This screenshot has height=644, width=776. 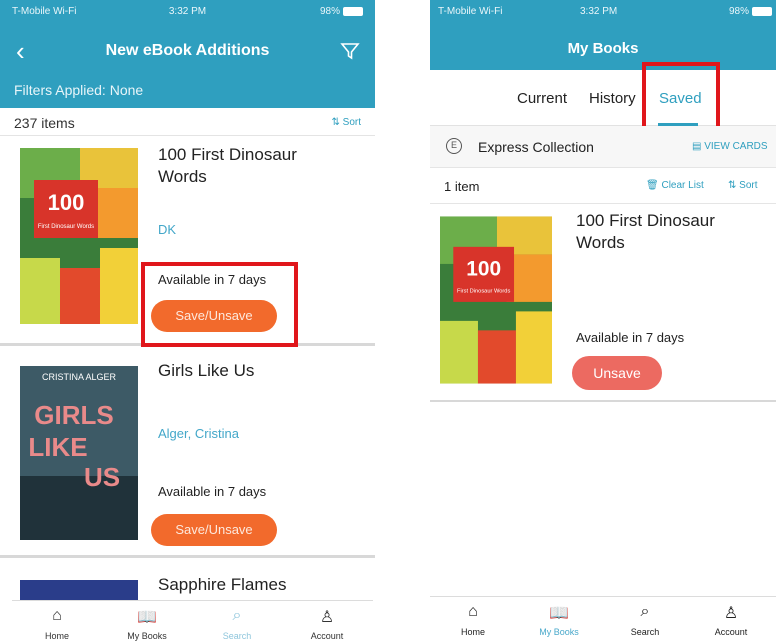 What do you see at coordinates (187, 122) in the screenshot?
I see `items-count-bar: 237 items ⇅ Sort` at bounding box center [187, 122].